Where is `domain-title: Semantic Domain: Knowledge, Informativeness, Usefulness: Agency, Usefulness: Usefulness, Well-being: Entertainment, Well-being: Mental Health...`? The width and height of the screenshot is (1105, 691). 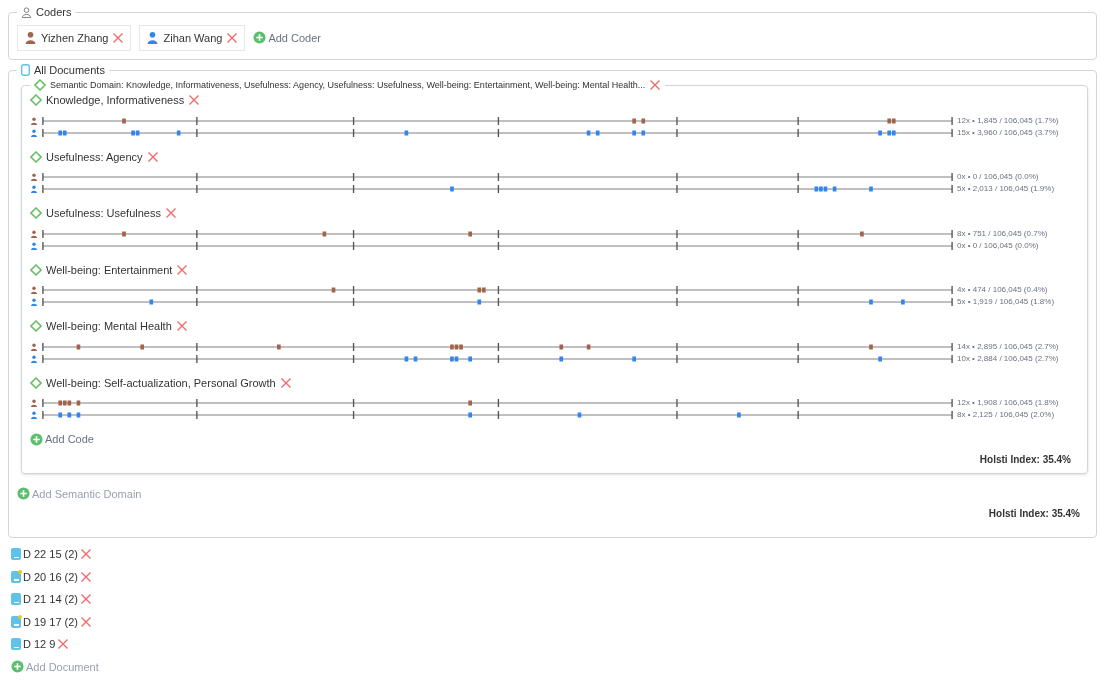
domain-title: Semantic Domain: Knowledge, Informativeness, Usefulness: Agency, Usefulness: Usefulness, Well-being: Entertainment, Well-being: Mental Health... is located at coordinates (348, 85).